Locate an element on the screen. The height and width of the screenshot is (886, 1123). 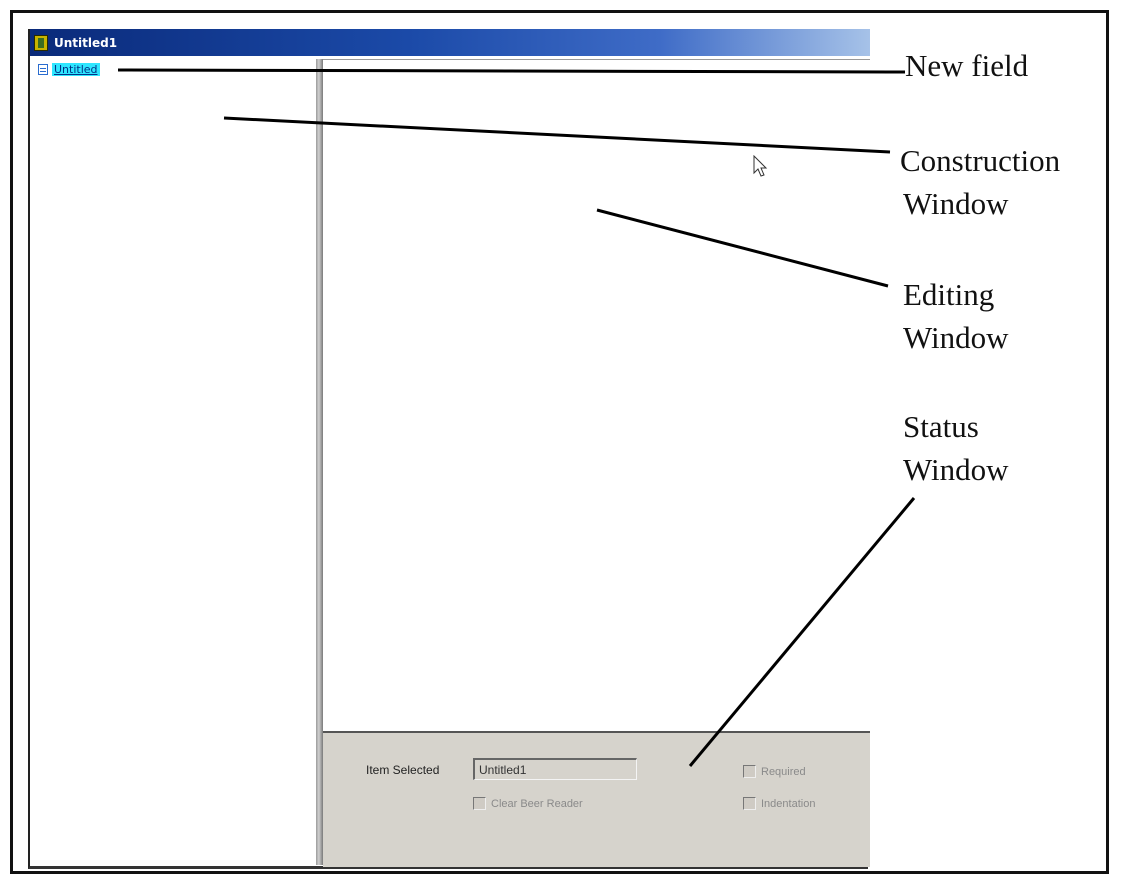
mouse-pointer-icon is located at coordinates (760, 166).